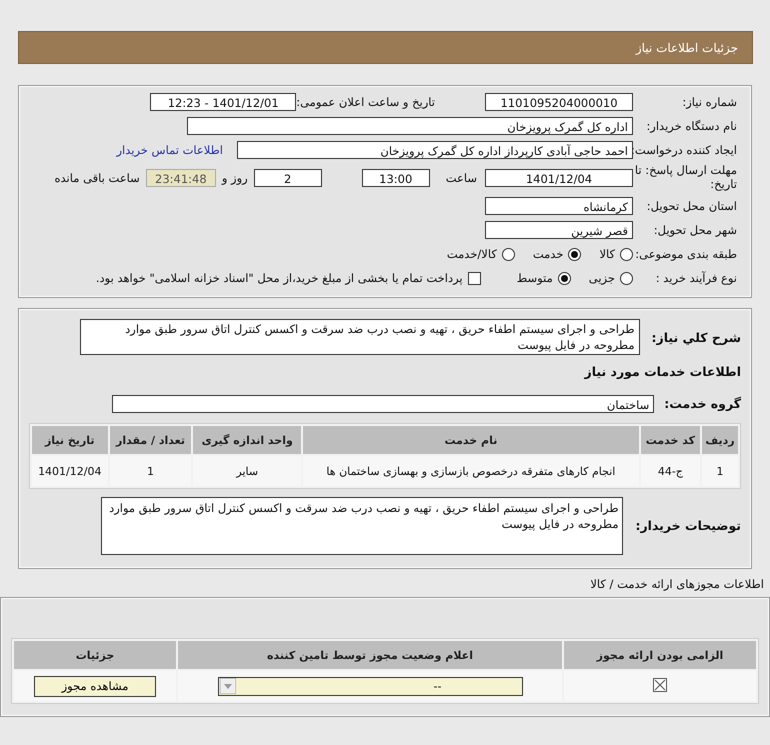 The height and width of the screenshot is (745, 770). I want to click on field-label: مهلت ارسال پاسخ: تا تاریخ:, so click(685, 178).